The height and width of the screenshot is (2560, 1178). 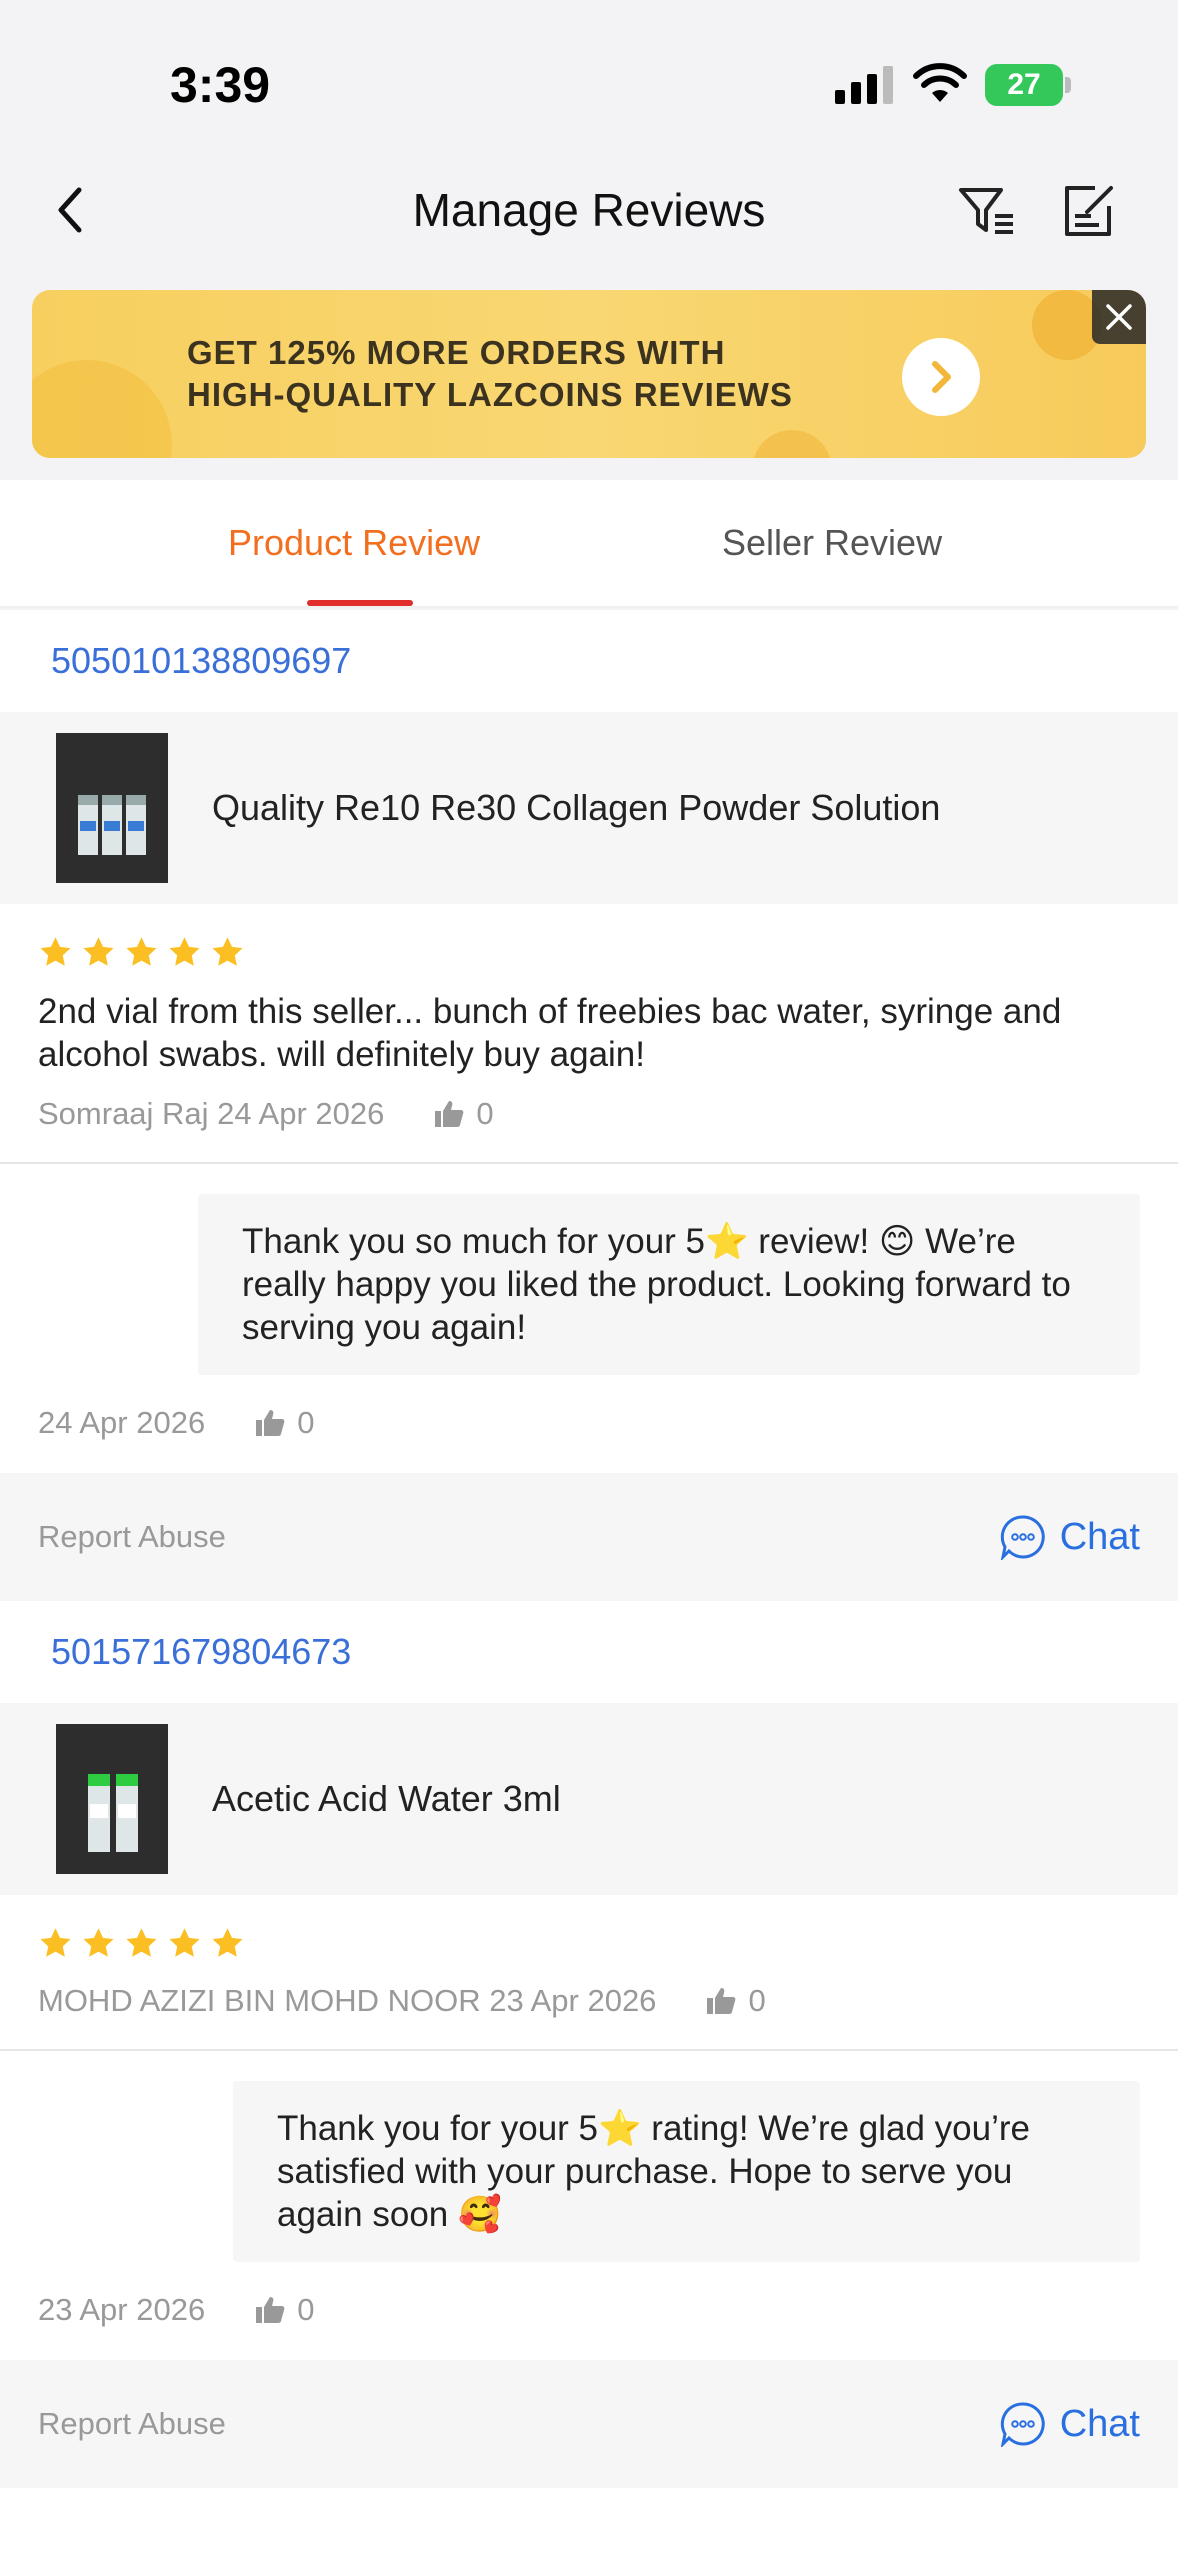 What do you see at coordinates (589, 1799) in the screenshot?
I see `product-row: Acetic Acid Water 3ml` at bounding box center [589, 1799].